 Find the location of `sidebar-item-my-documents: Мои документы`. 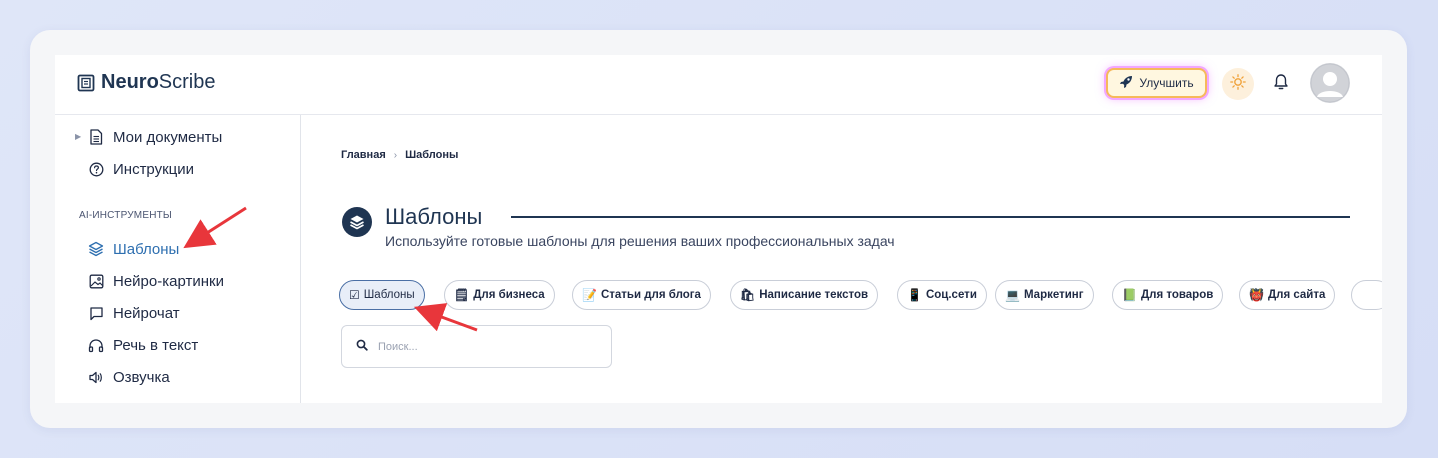

sidebar-item-my-documents: Мои документы is located at coordinates (154, 137).